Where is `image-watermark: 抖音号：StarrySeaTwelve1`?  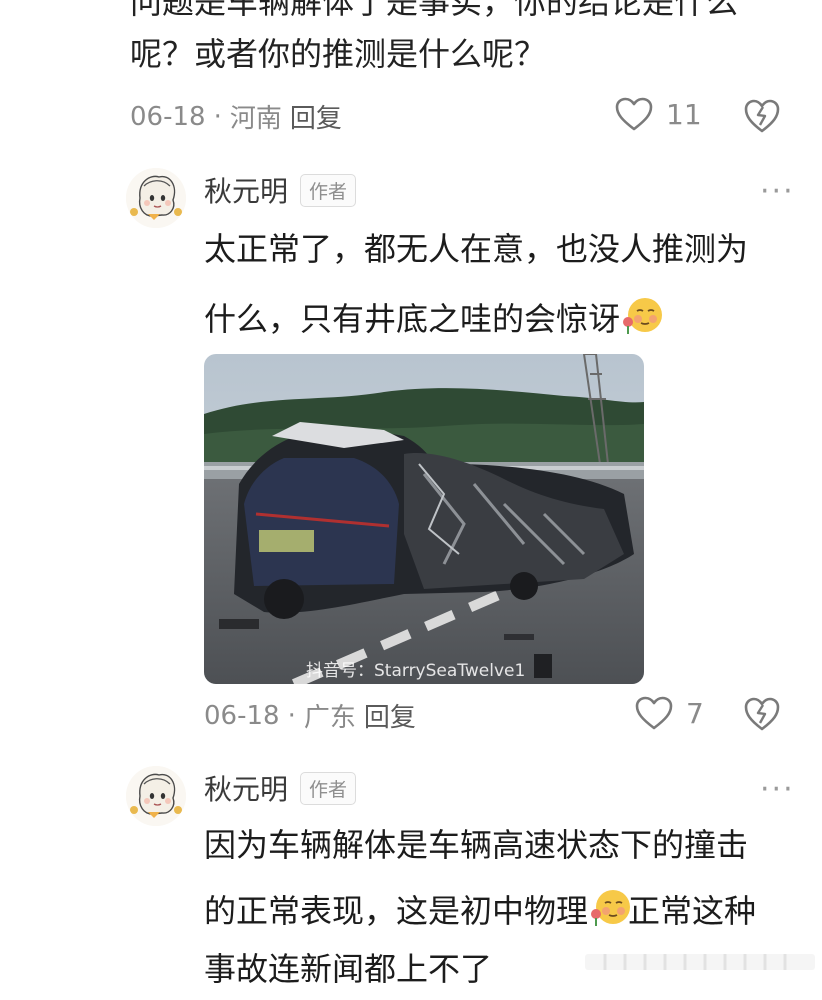 image-watermark: 抖音号：StarrySeaTwelve1 is located at coordinates (416, 671).